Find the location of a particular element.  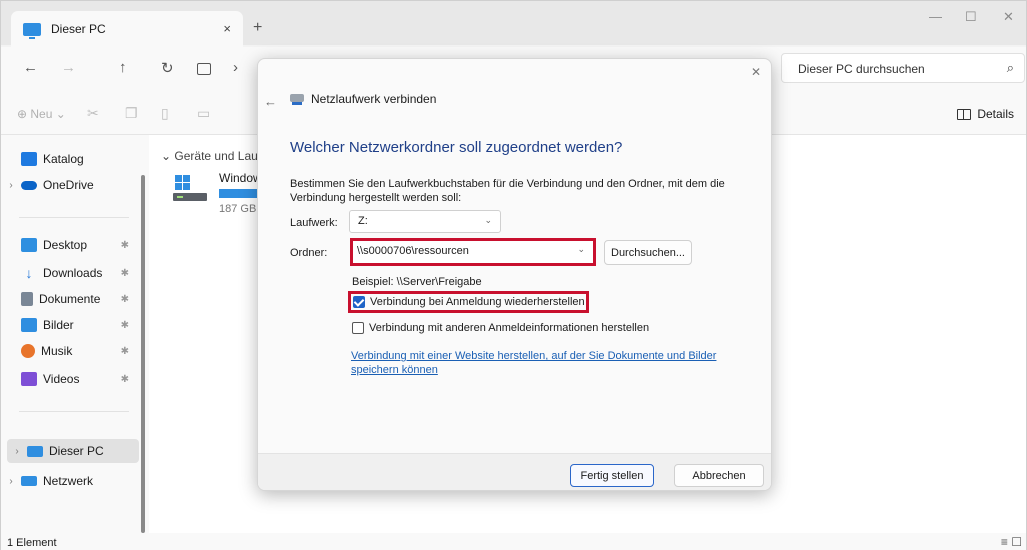

pictures-icon is located at coordinates (29, 325).